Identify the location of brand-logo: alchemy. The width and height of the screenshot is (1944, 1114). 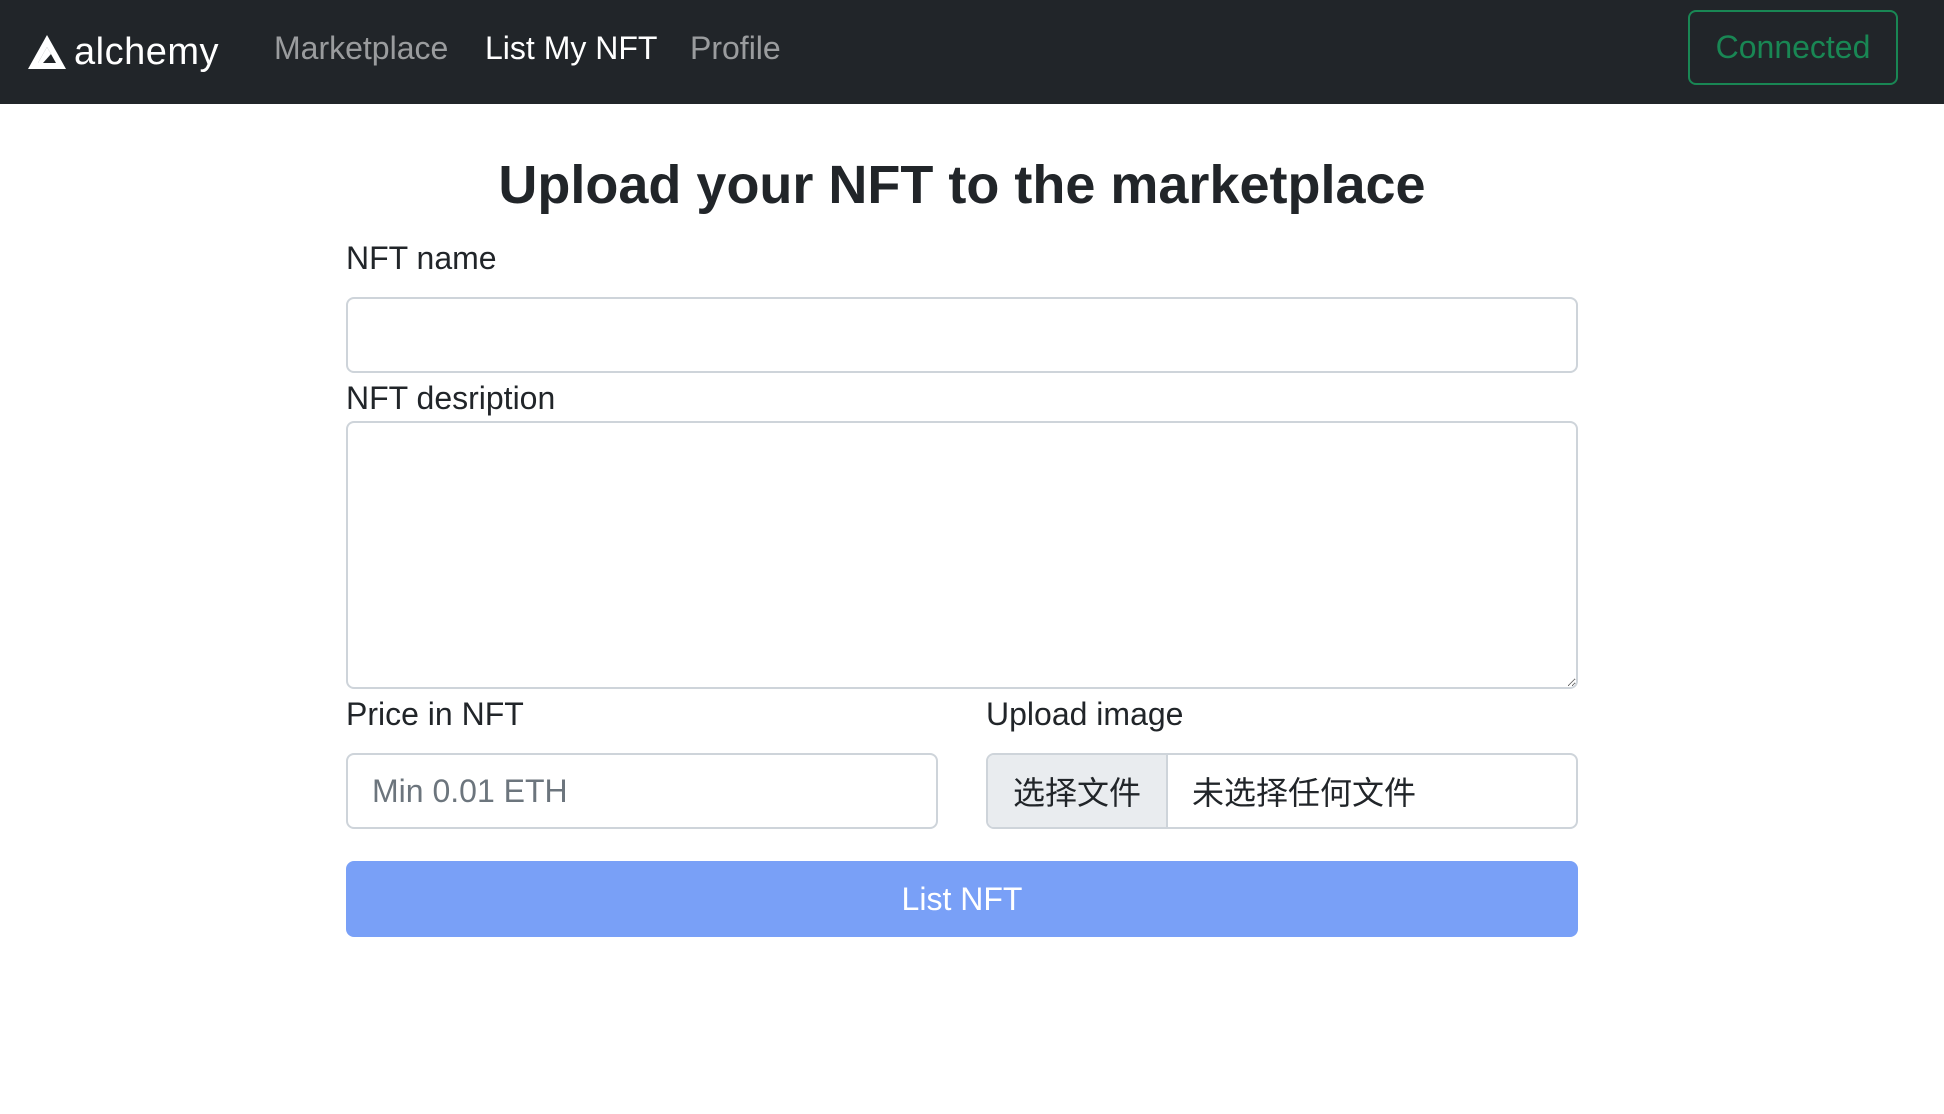
(122, 52).